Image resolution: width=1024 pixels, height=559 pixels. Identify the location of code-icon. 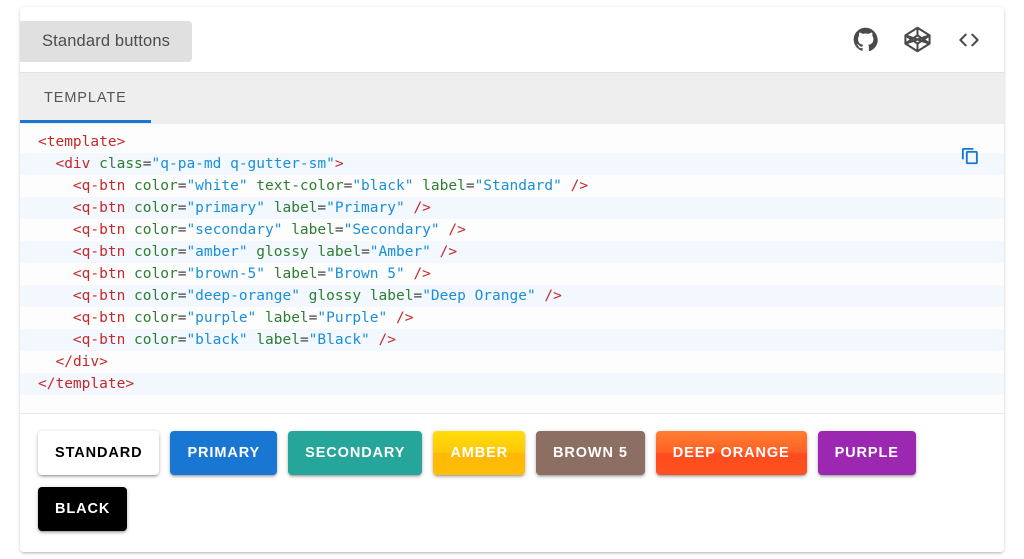
(969, 40).